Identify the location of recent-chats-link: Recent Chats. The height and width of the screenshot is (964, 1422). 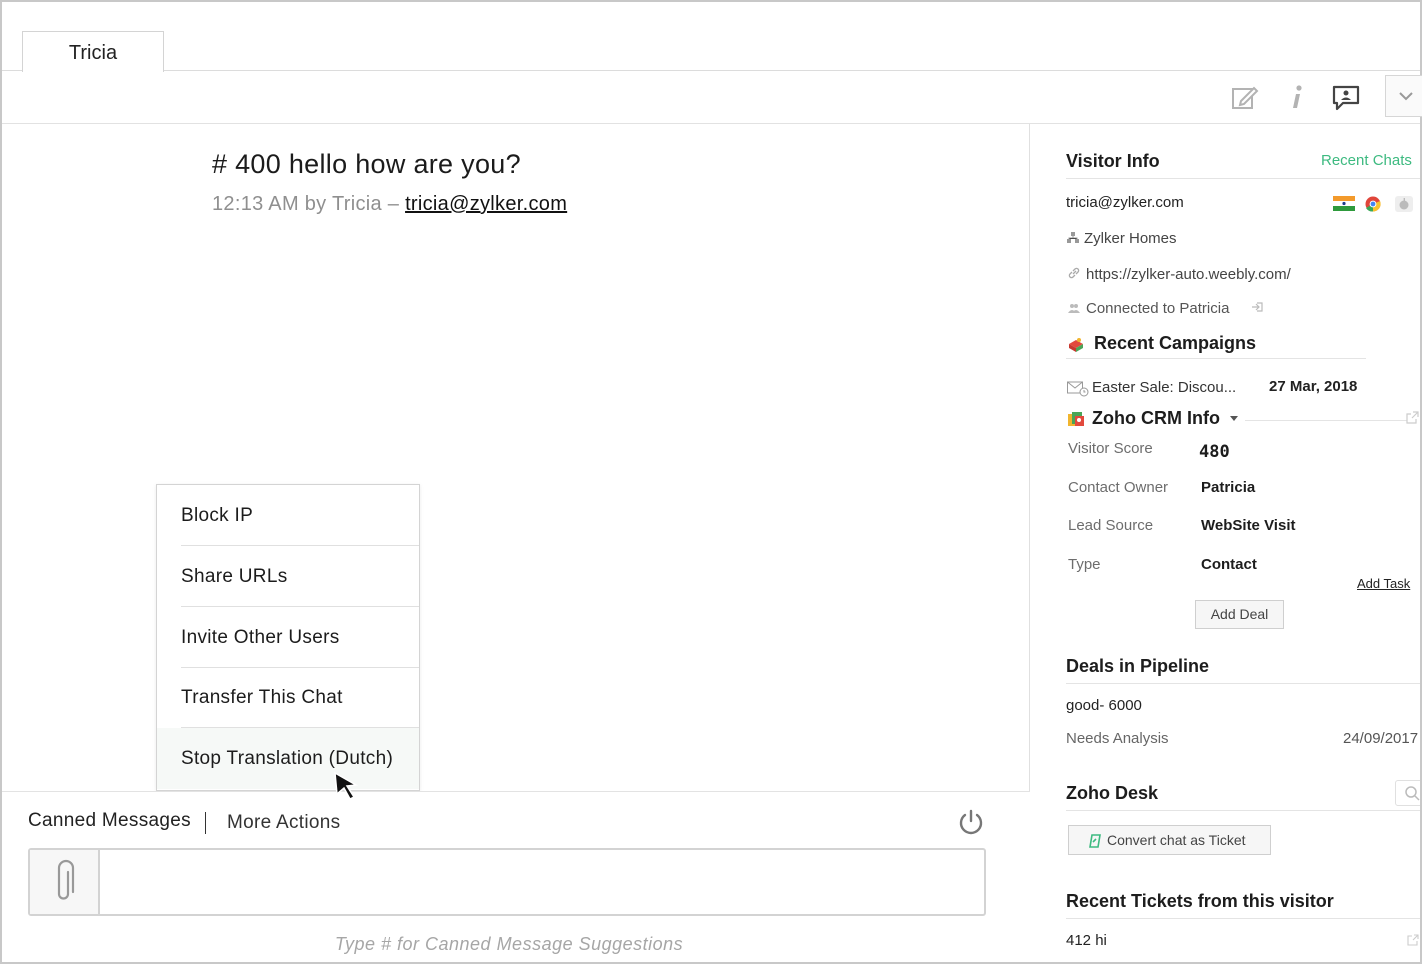
(1366, 160).